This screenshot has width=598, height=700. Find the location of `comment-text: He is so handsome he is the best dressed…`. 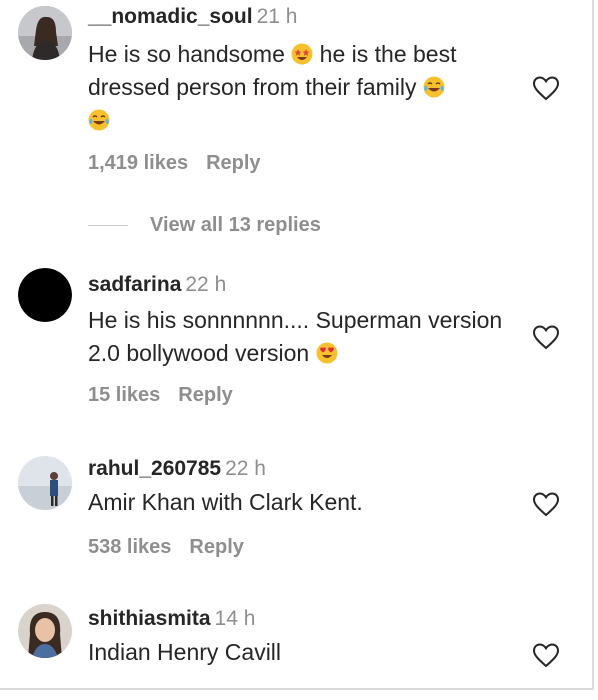

comment-text: He is so handsome he is the best dressed… is located at coordinates (308, 87).